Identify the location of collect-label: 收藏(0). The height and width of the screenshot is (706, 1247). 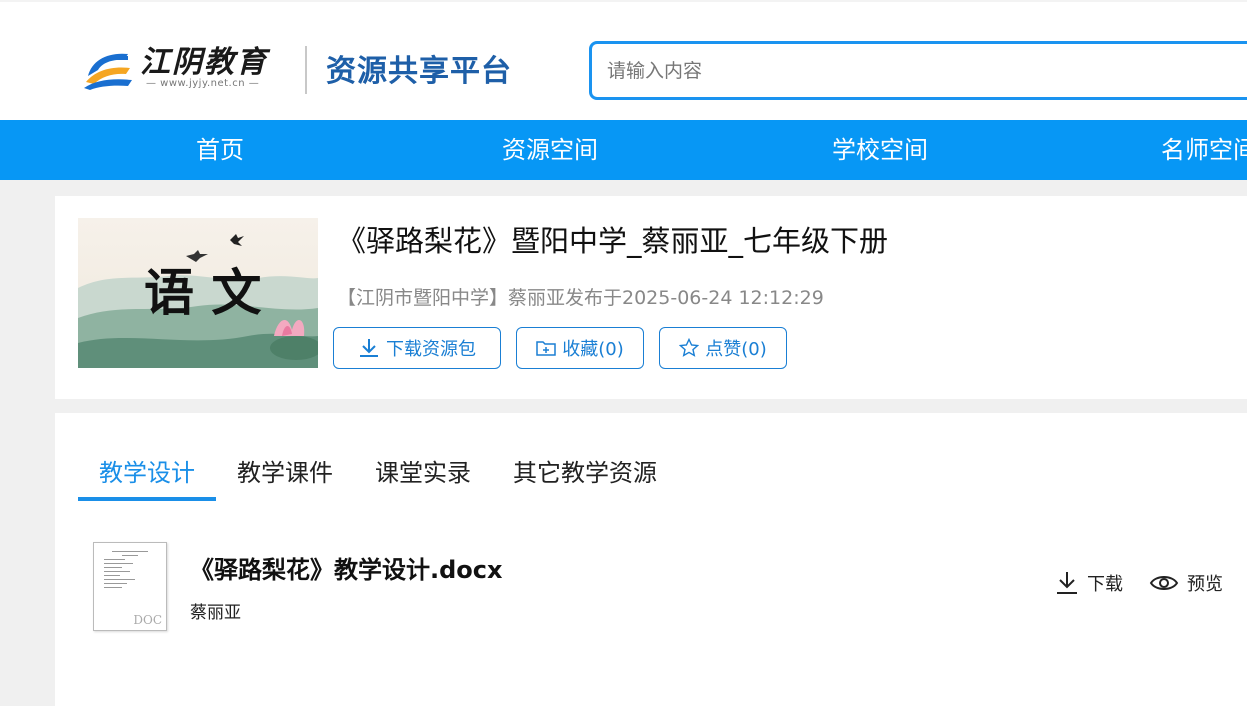
(593, 349).